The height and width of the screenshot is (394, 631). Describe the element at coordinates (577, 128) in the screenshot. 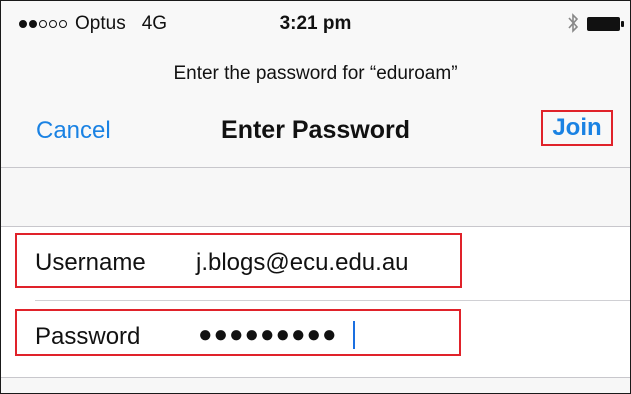

I see `join-button: Join` at that location.